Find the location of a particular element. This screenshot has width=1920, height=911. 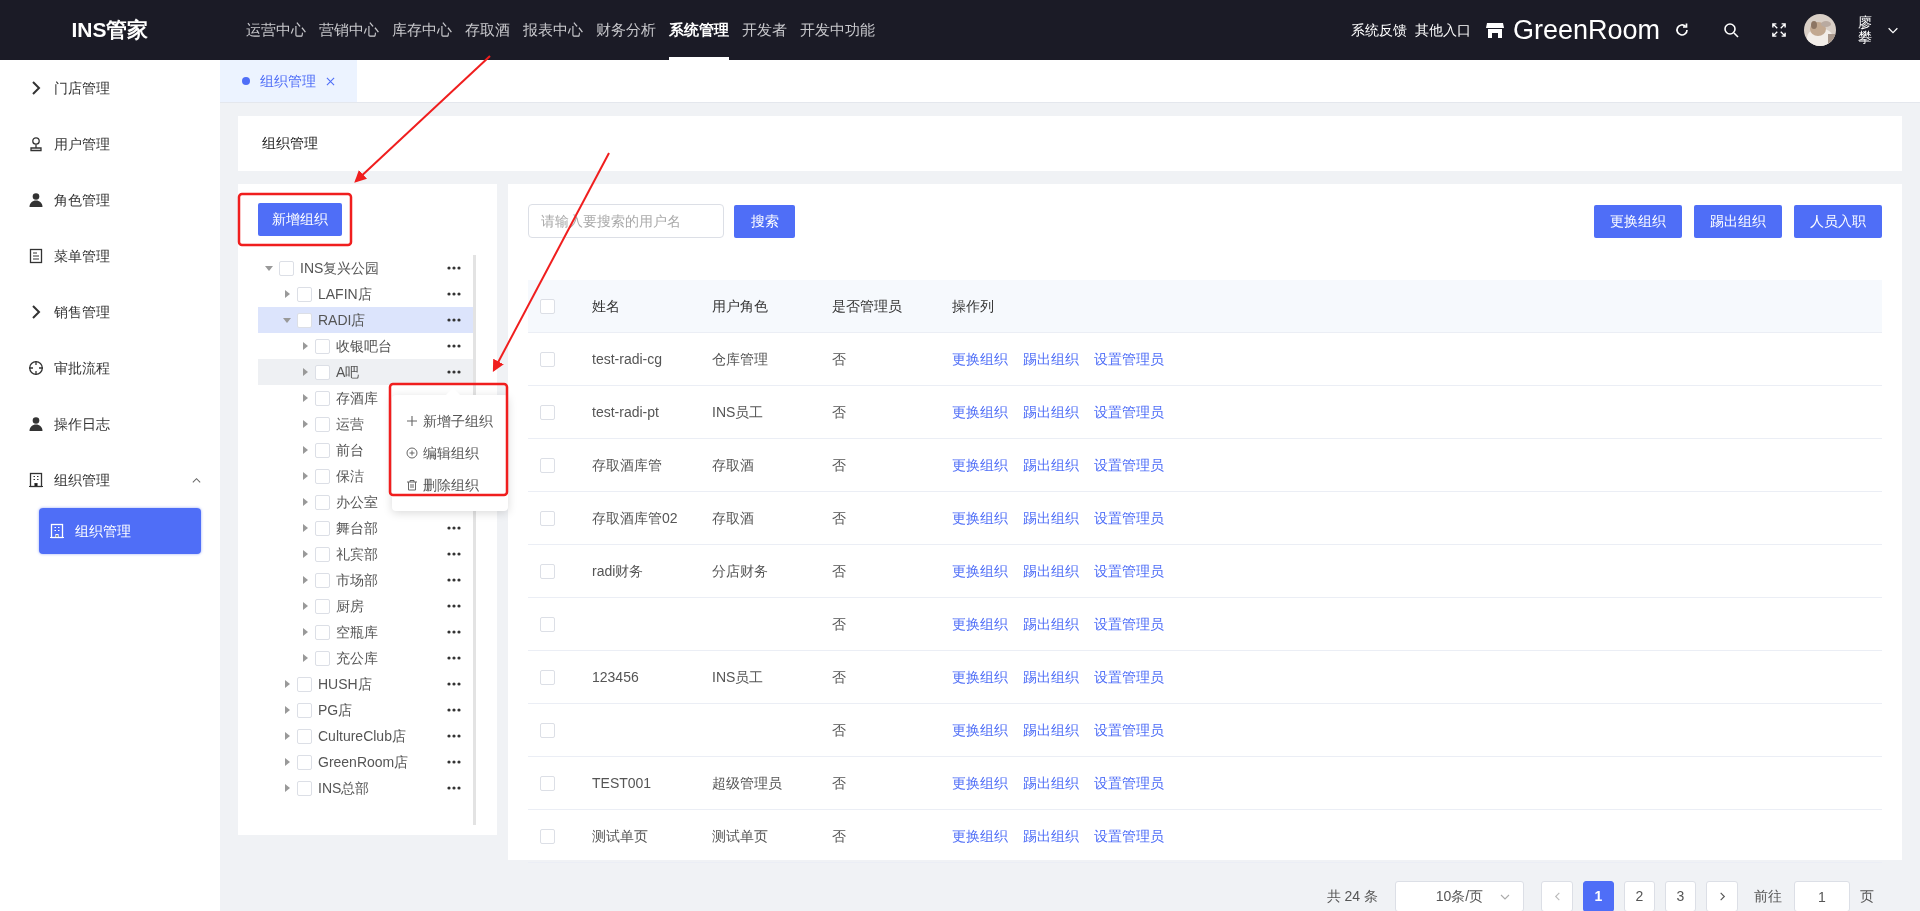

nav-tab: 开发者 is located at coordinates (764, 30).